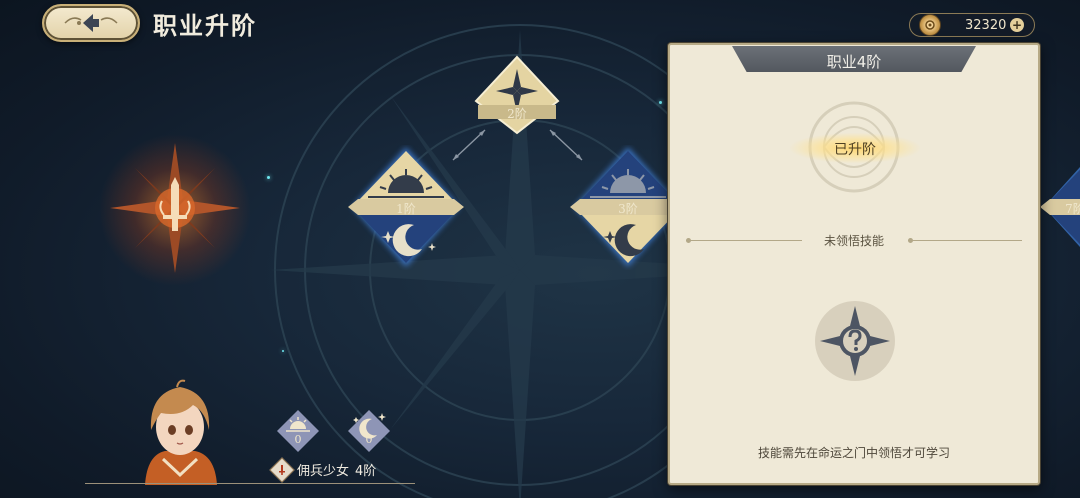 The image size is (1080, 498). What do you see at coordinates (1017, 25) in the screenshot?
I see `add-currency-button: +` at bounding box center [1017, 25].